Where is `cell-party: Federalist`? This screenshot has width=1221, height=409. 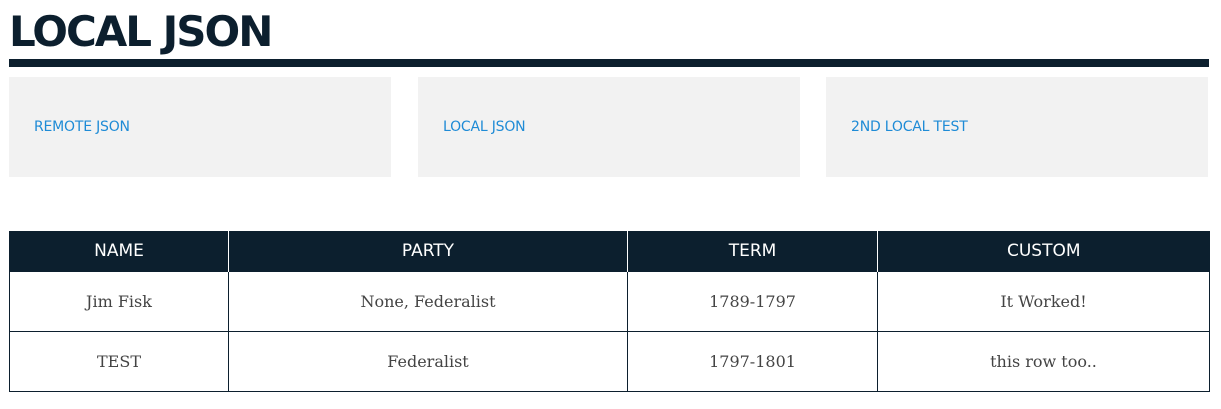
cell-party: Federalist is located at coordinates (428, 361).